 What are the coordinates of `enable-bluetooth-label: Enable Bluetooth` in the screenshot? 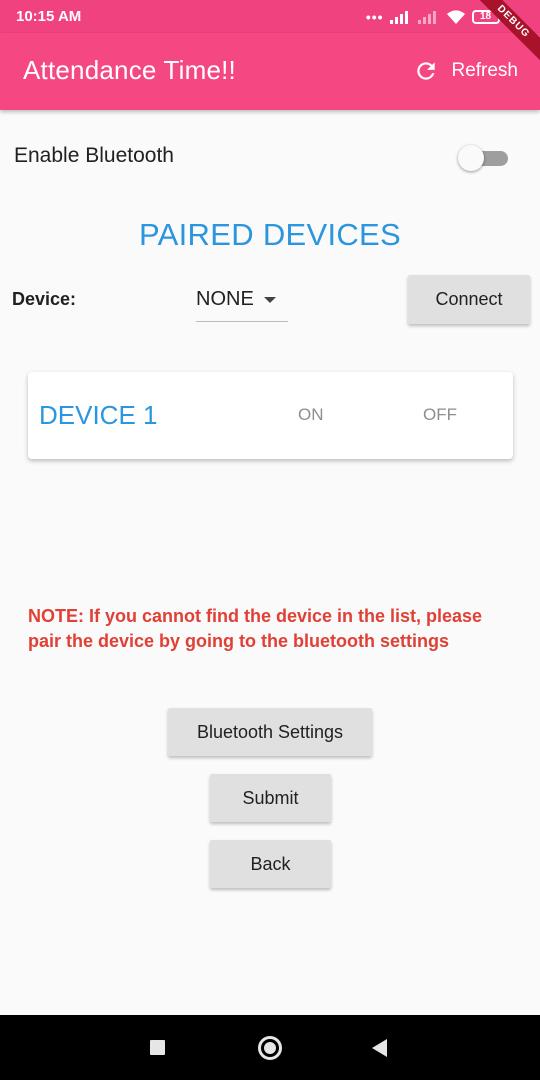 It's located at (94, 155).